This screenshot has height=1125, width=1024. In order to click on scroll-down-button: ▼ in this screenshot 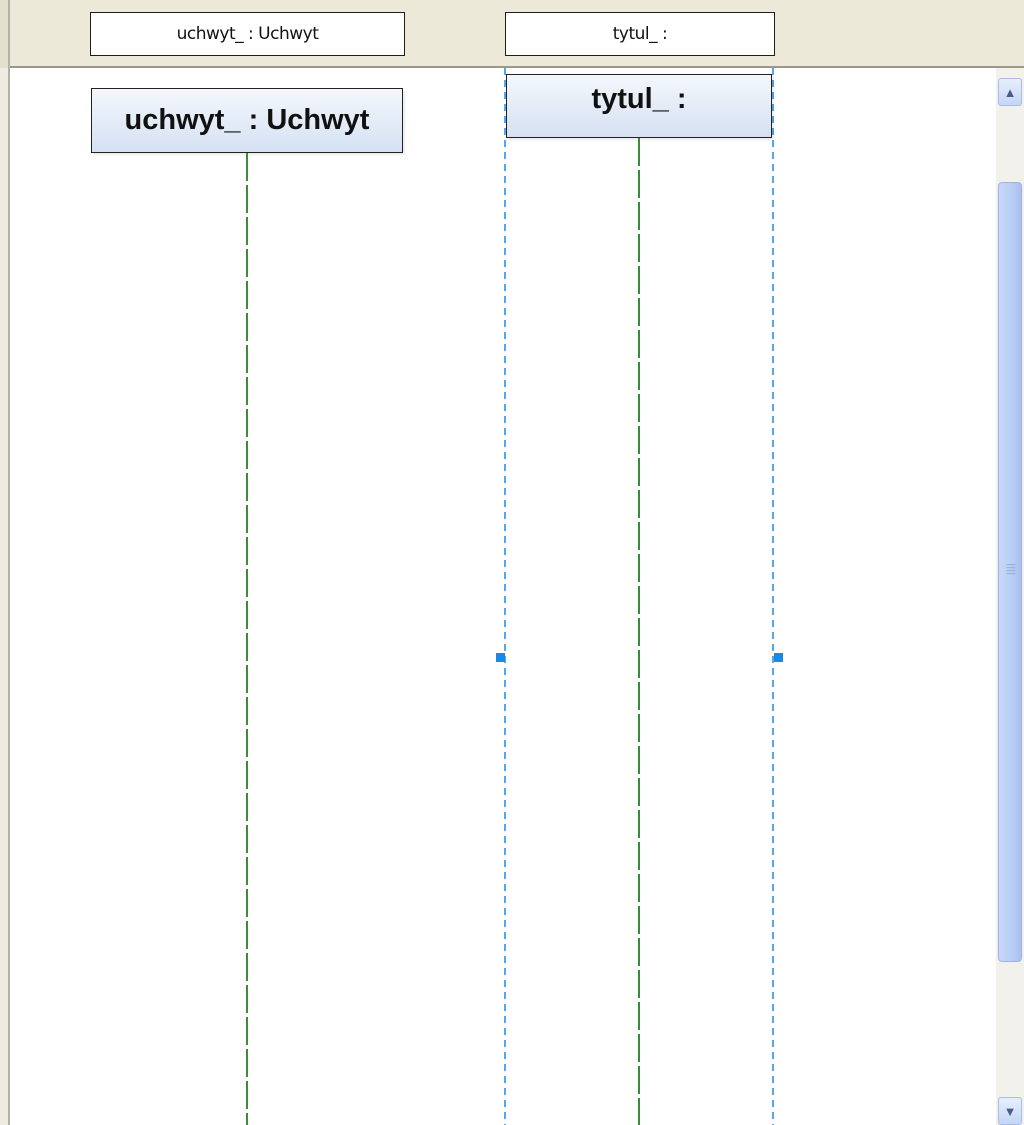, I will do `click(1010, 1111)`.